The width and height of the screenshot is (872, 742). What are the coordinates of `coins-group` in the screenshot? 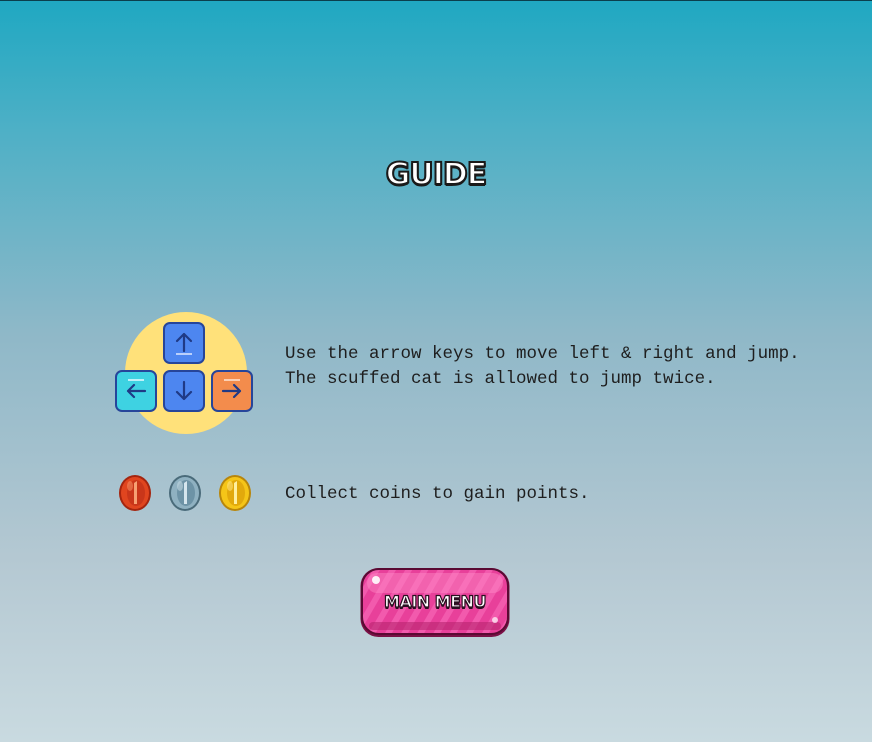 It's located at (188, 494).